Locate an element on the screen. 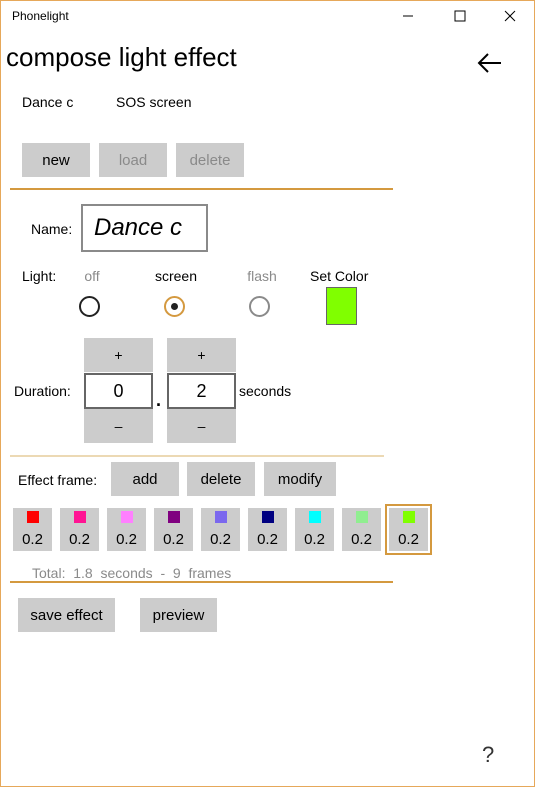 Image resolution: width=535 pixels, height=787 pixels. load-button: load is located at coordinates (133, 160).